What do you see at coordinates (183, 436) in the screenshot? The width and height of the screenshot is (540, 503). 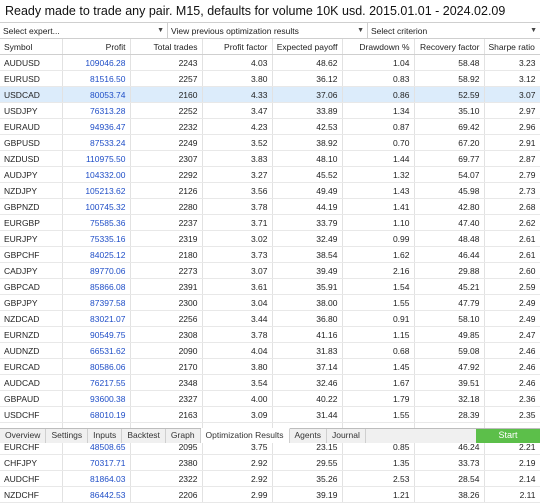 I see `tab-graph: Graph` at bounding box center [183, 436].